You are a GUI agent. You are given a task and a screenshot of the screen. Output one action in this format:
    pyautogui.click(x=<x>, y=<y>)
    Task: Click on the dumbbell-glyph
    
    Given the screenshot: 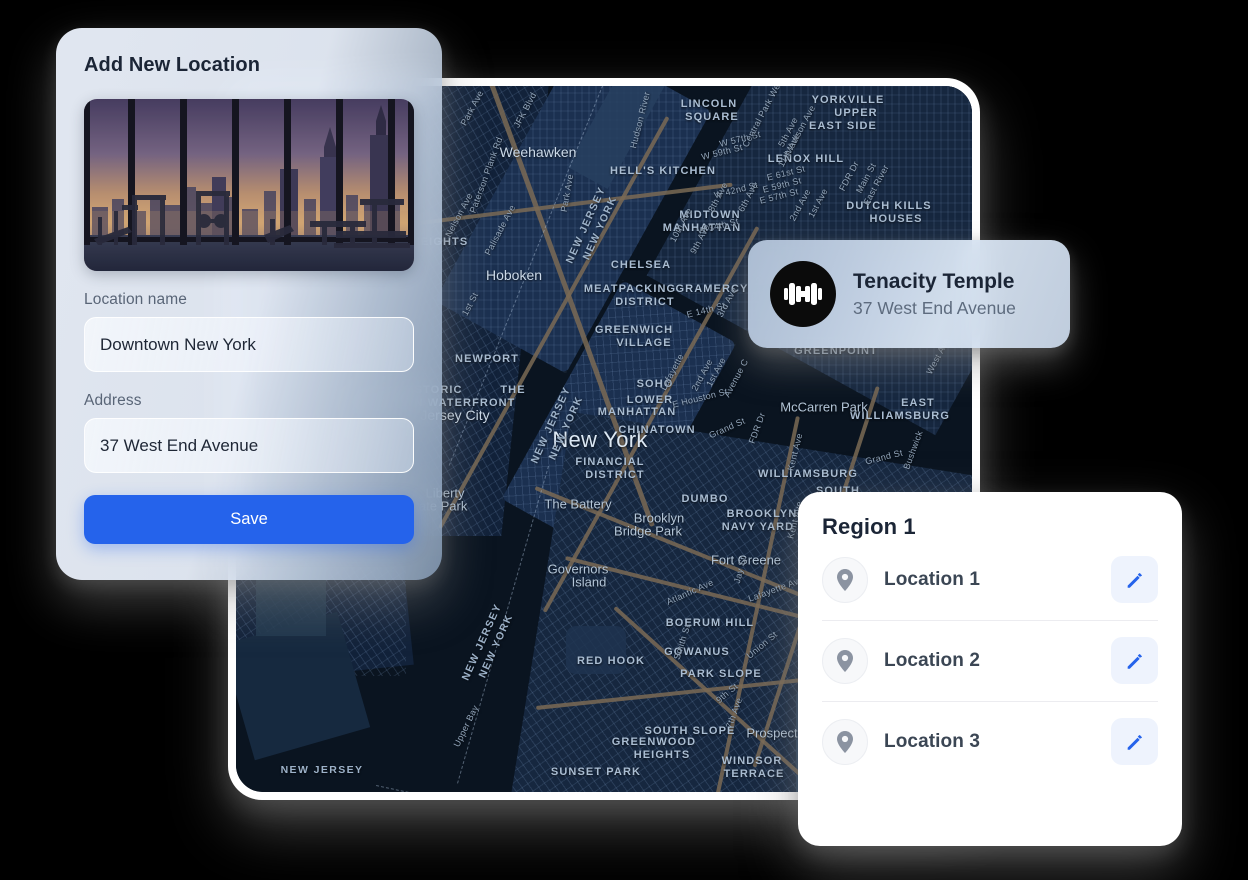 What is the action you would take?
    pyautogui.click(x=803, y=294)
    